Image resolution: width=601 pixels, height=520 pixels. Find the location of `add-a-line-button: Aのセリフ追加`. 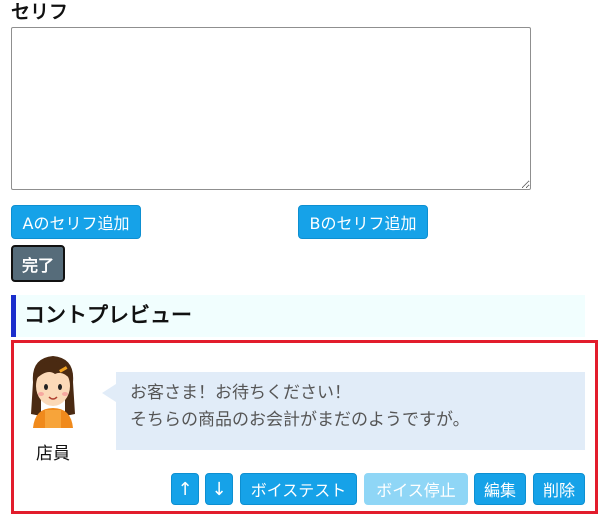

add-a-line-button: Aのセリフ追加 is located at coordinates (76, 222).